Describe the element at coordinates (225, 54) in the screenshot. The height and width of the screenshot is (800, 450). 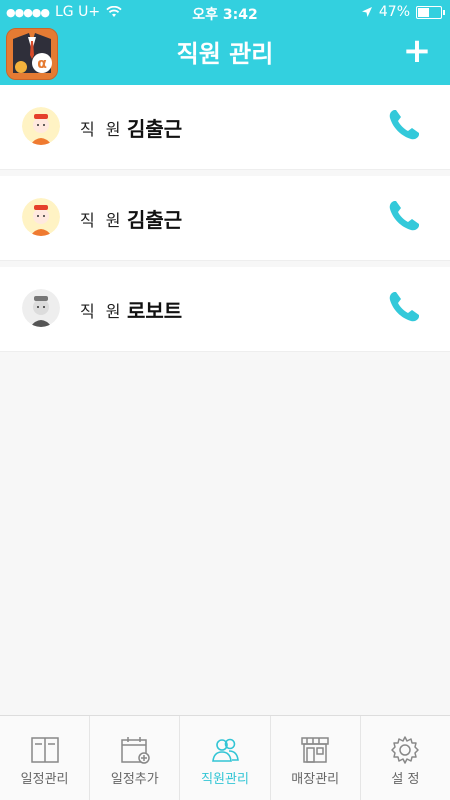
I see `page-title: 직원 관리` at that location.